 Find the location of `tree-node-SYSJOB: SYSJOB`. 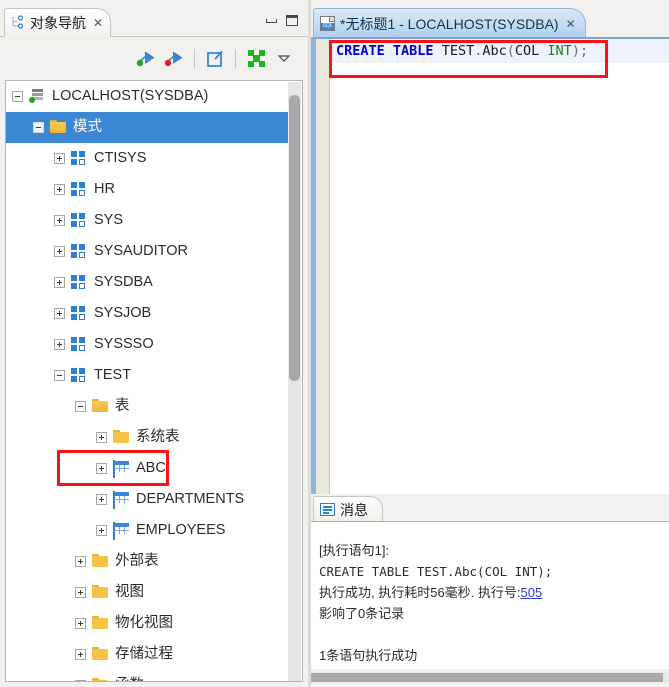

tree-node-SYSJOB: SYSJOB is located at coordinates (147, 313).